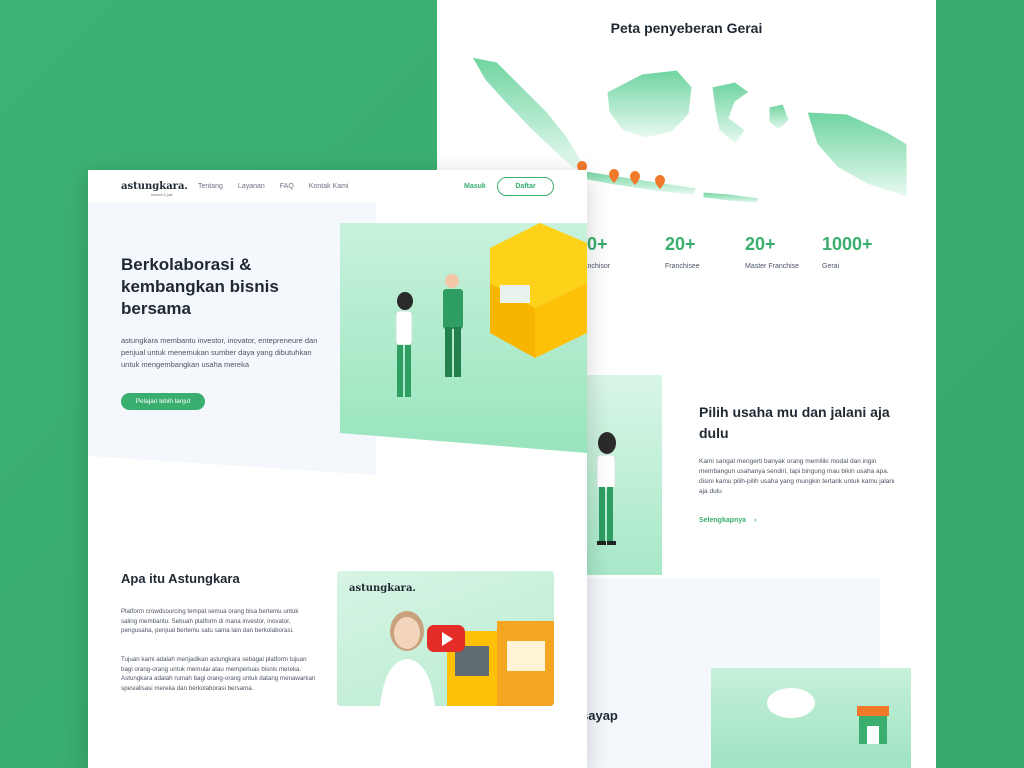  What do you see at coordinates (475, 186) in the screenshot?
I see `login-link: Masuk` at bounding box center [475, 186].